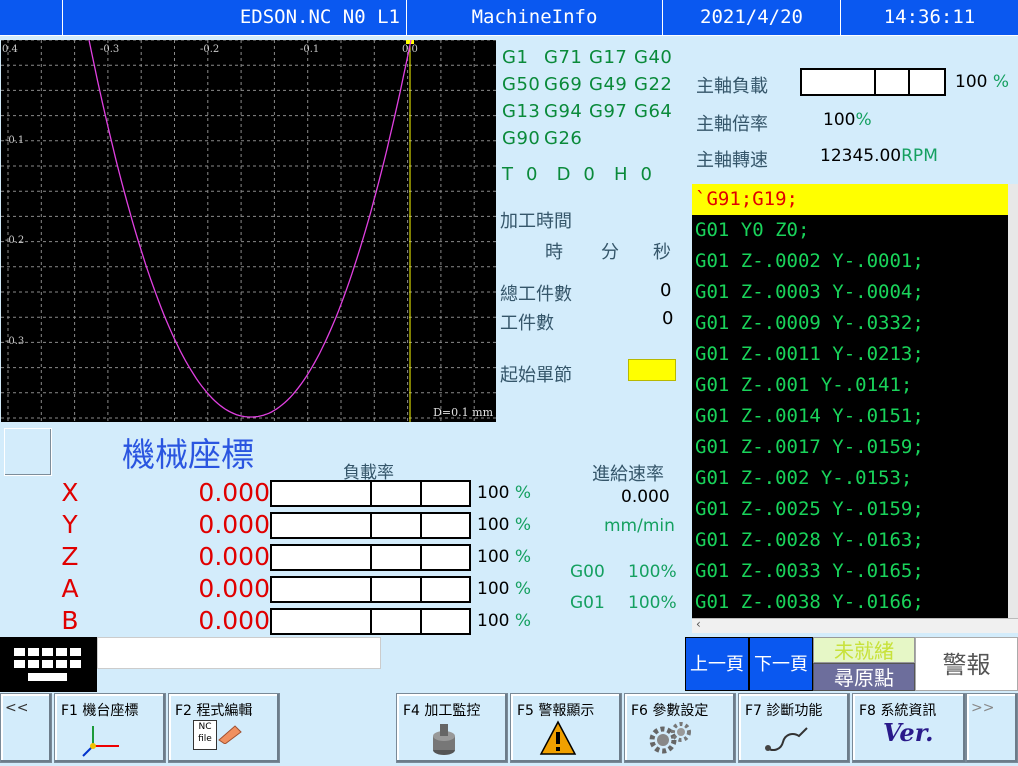 The width and height of the screenshot is (1018, 766). Describe the element at coordinates (188, 454) in the screenshot. I see `machine-coords-title: 機械座標` at that location.